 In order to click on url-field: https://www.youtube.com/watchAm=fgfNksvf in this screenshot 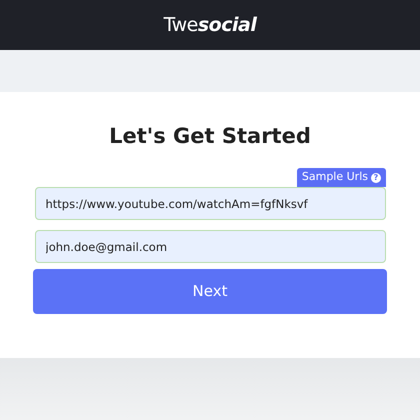, I will do `click(210, 203)`.